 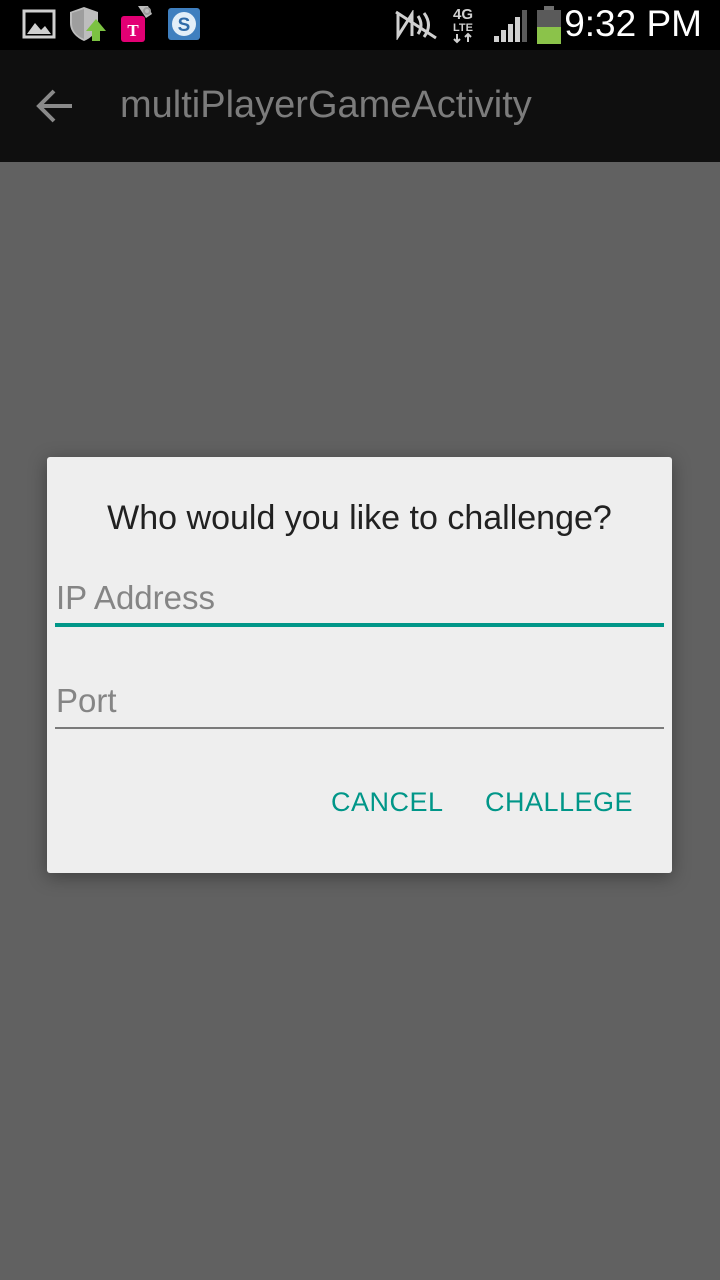 What do you see at coordinates (387, 802) in the screenshot?
I see `cancel-button: CANCEL` at bounding box center [387, 802].